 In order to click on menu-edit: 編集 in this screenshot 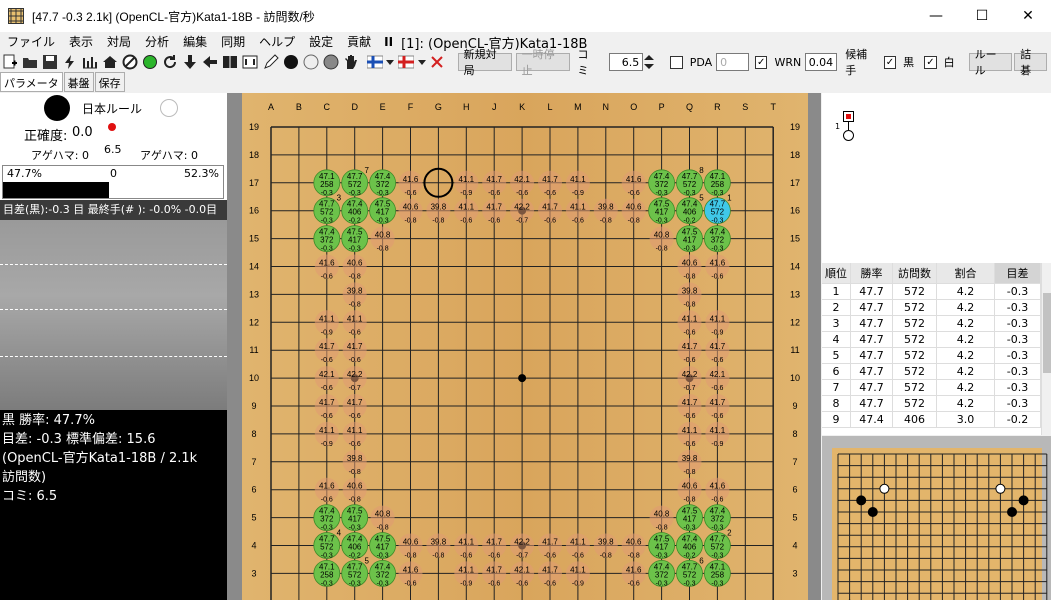, I will do `click(195, 42)`.